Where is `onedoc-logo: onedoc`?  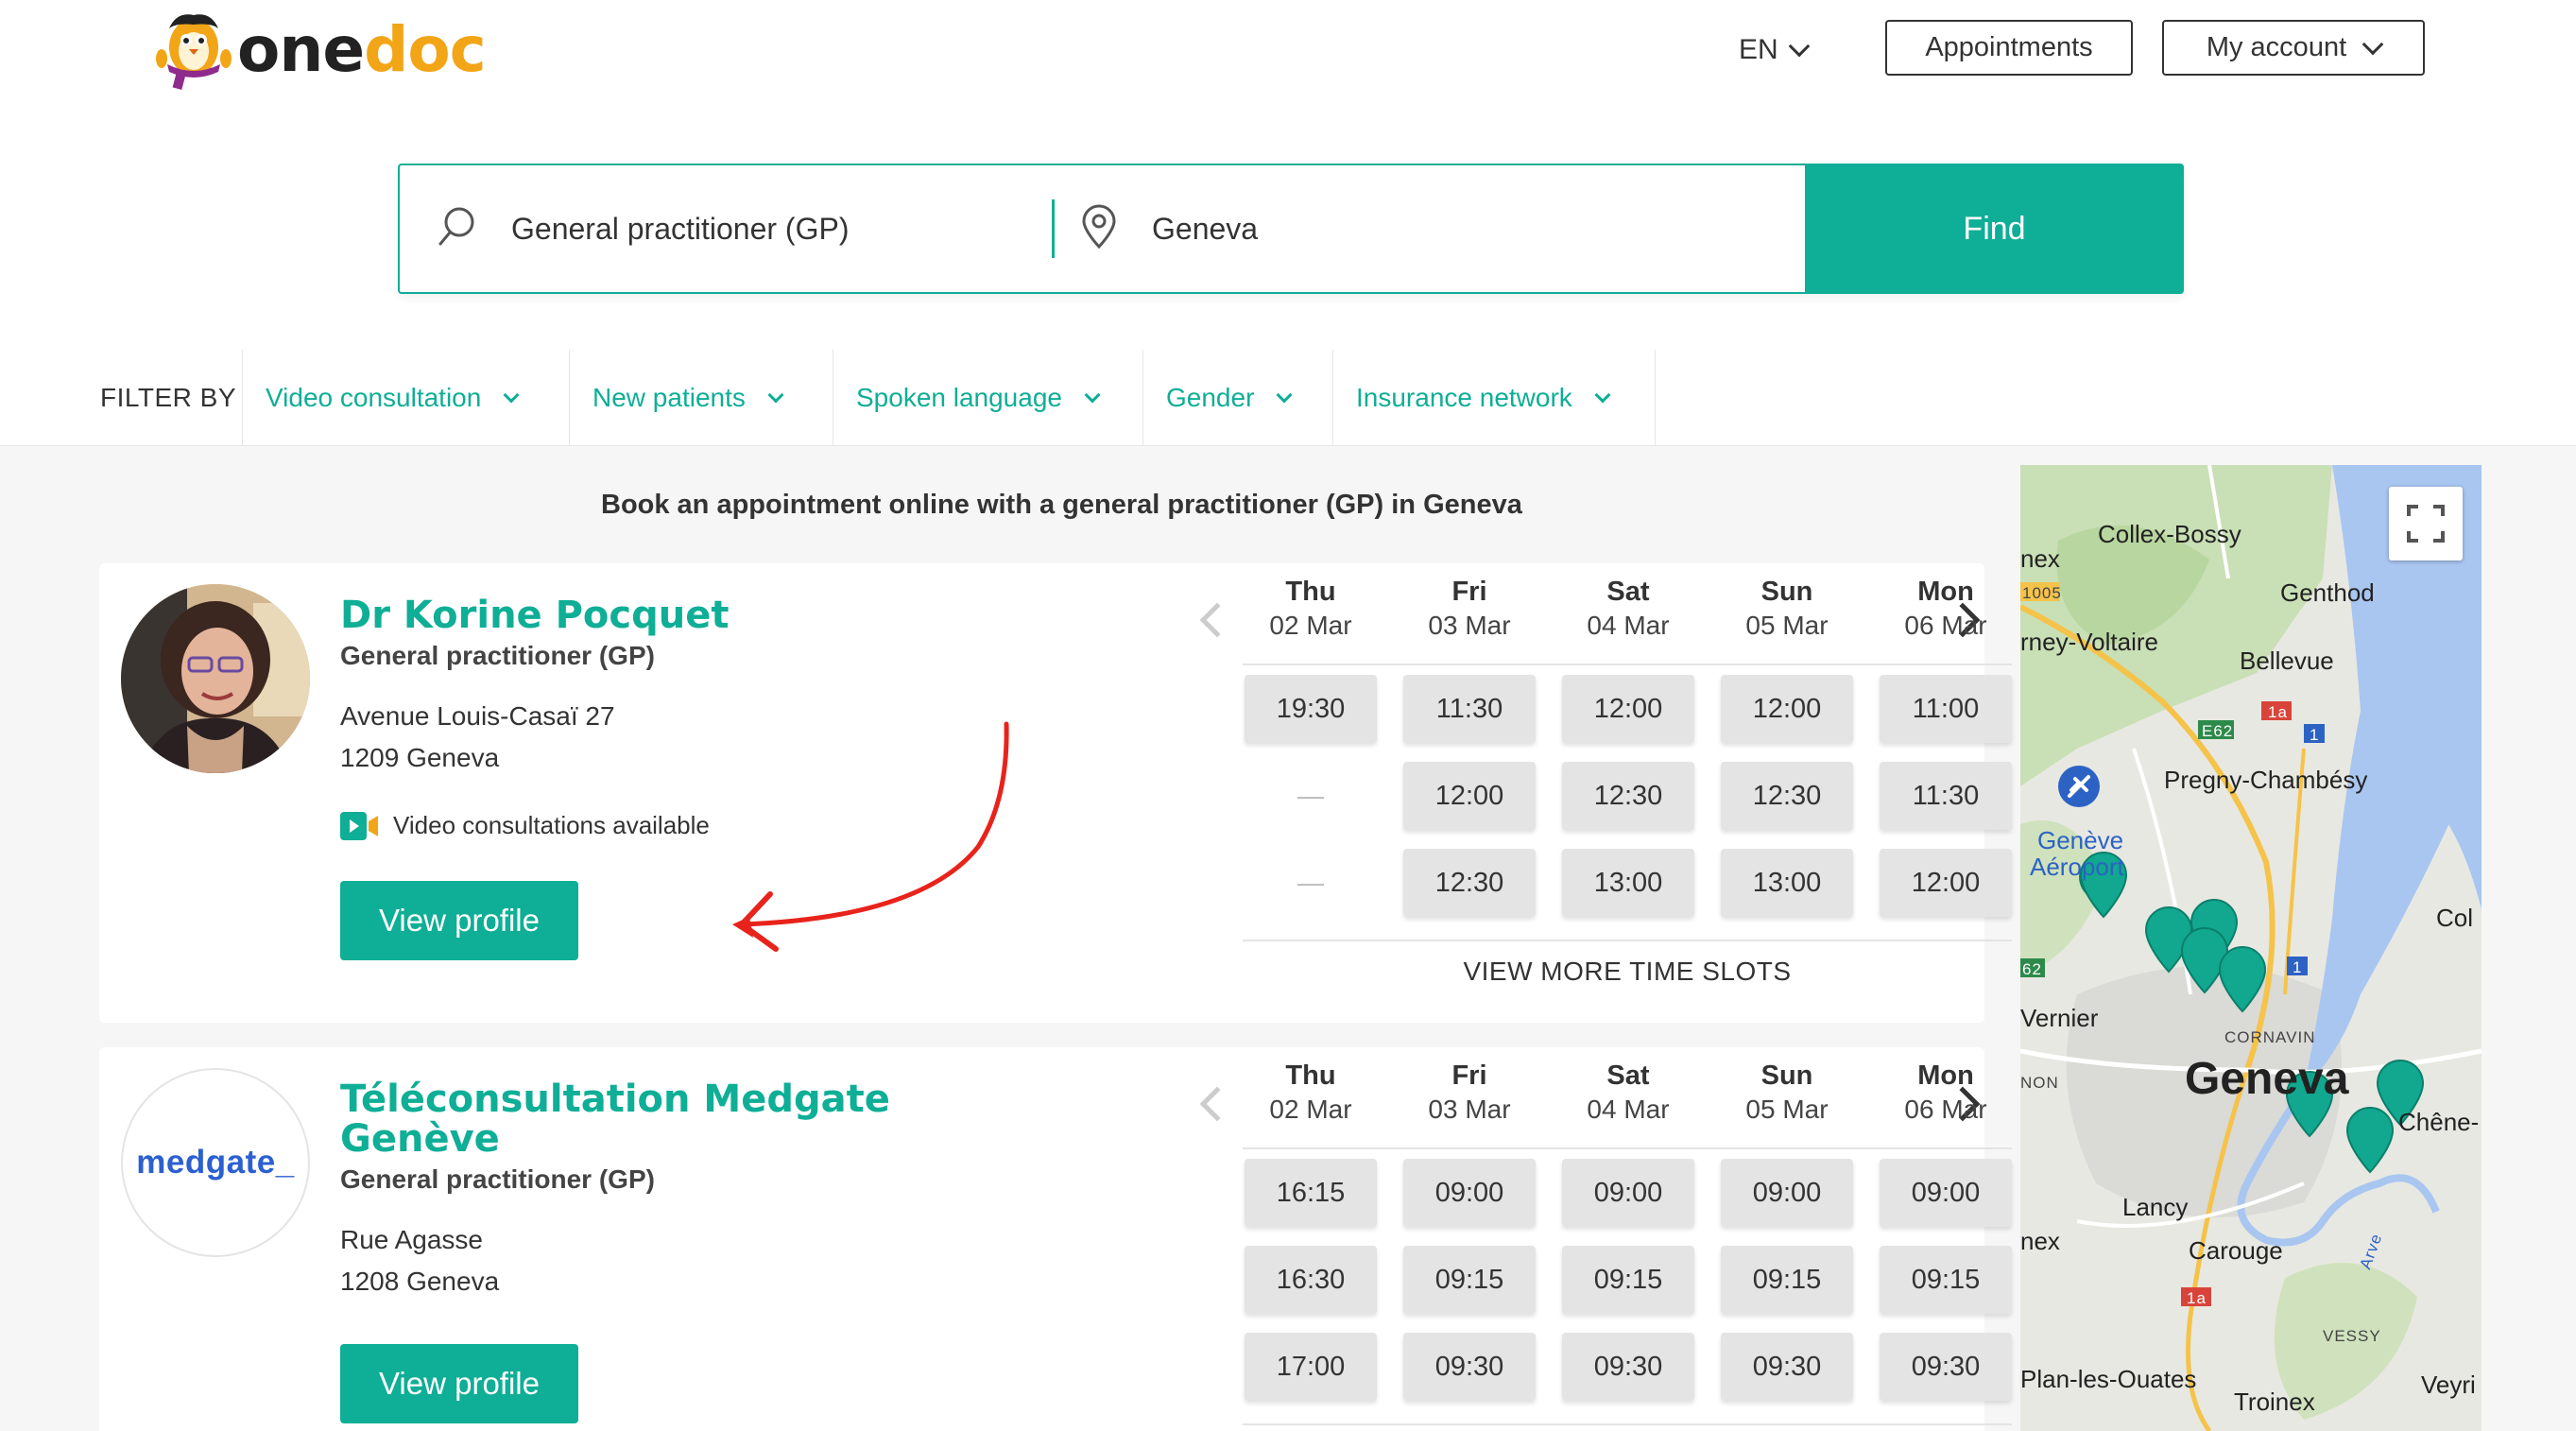
onedoc-logo: onedoc is located at coordinates (321, 50).